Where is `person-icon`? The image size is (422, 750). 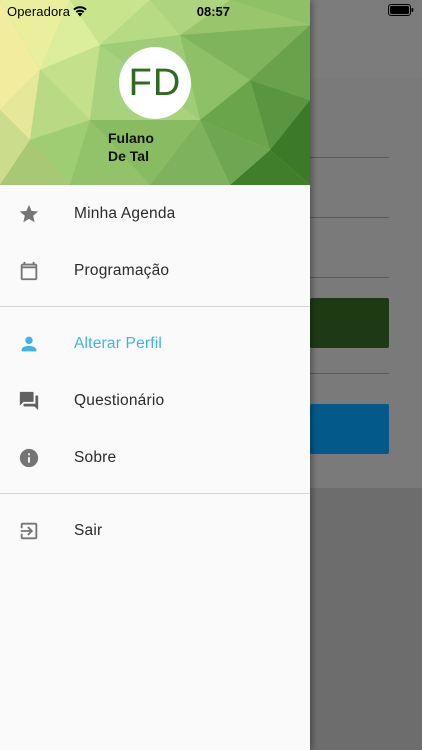 person-icon is located at coordinates (29, 344).